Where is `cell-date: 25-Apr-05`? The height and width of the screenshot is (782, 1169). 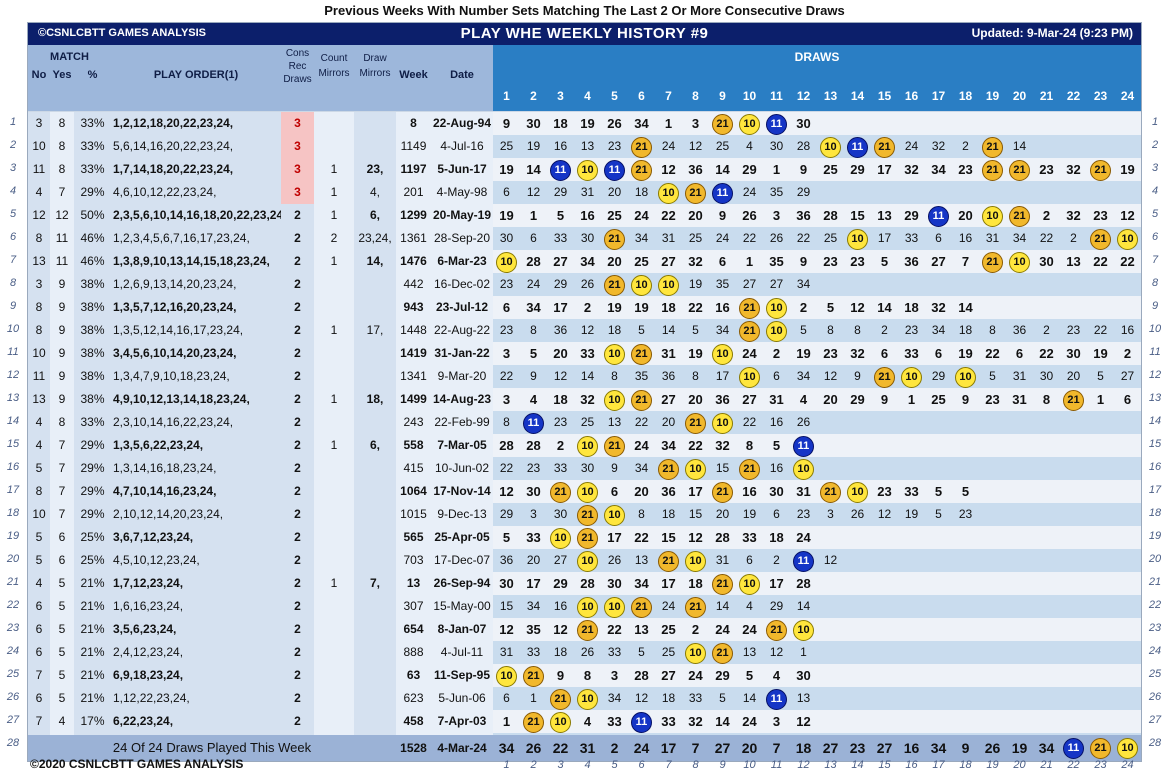
cell-date: 25-Apr-05 is located at coordinates (462, 537).